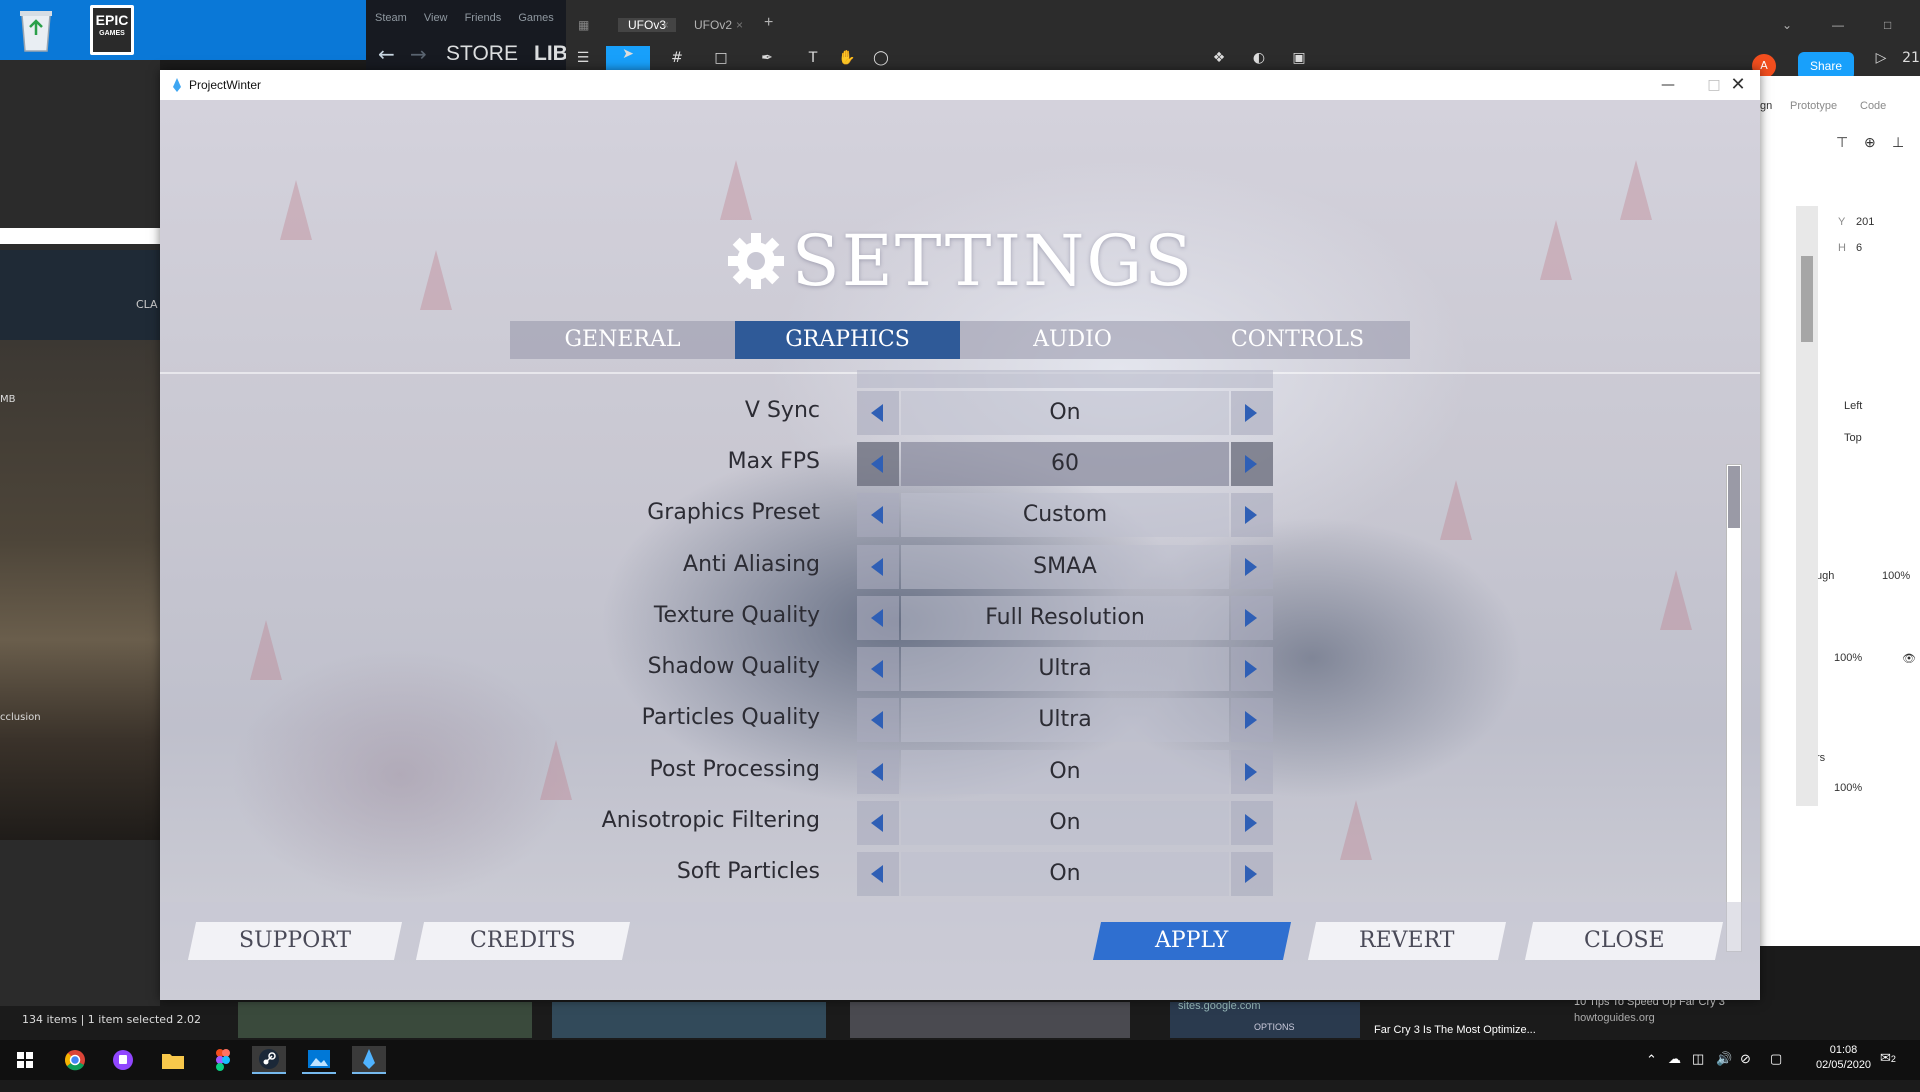 The image size is (1920, 1092). What do you see at coordinates (813, 61) in the screenshot?
I see `text-tool-icon: T` at bounding box center [813, 61].